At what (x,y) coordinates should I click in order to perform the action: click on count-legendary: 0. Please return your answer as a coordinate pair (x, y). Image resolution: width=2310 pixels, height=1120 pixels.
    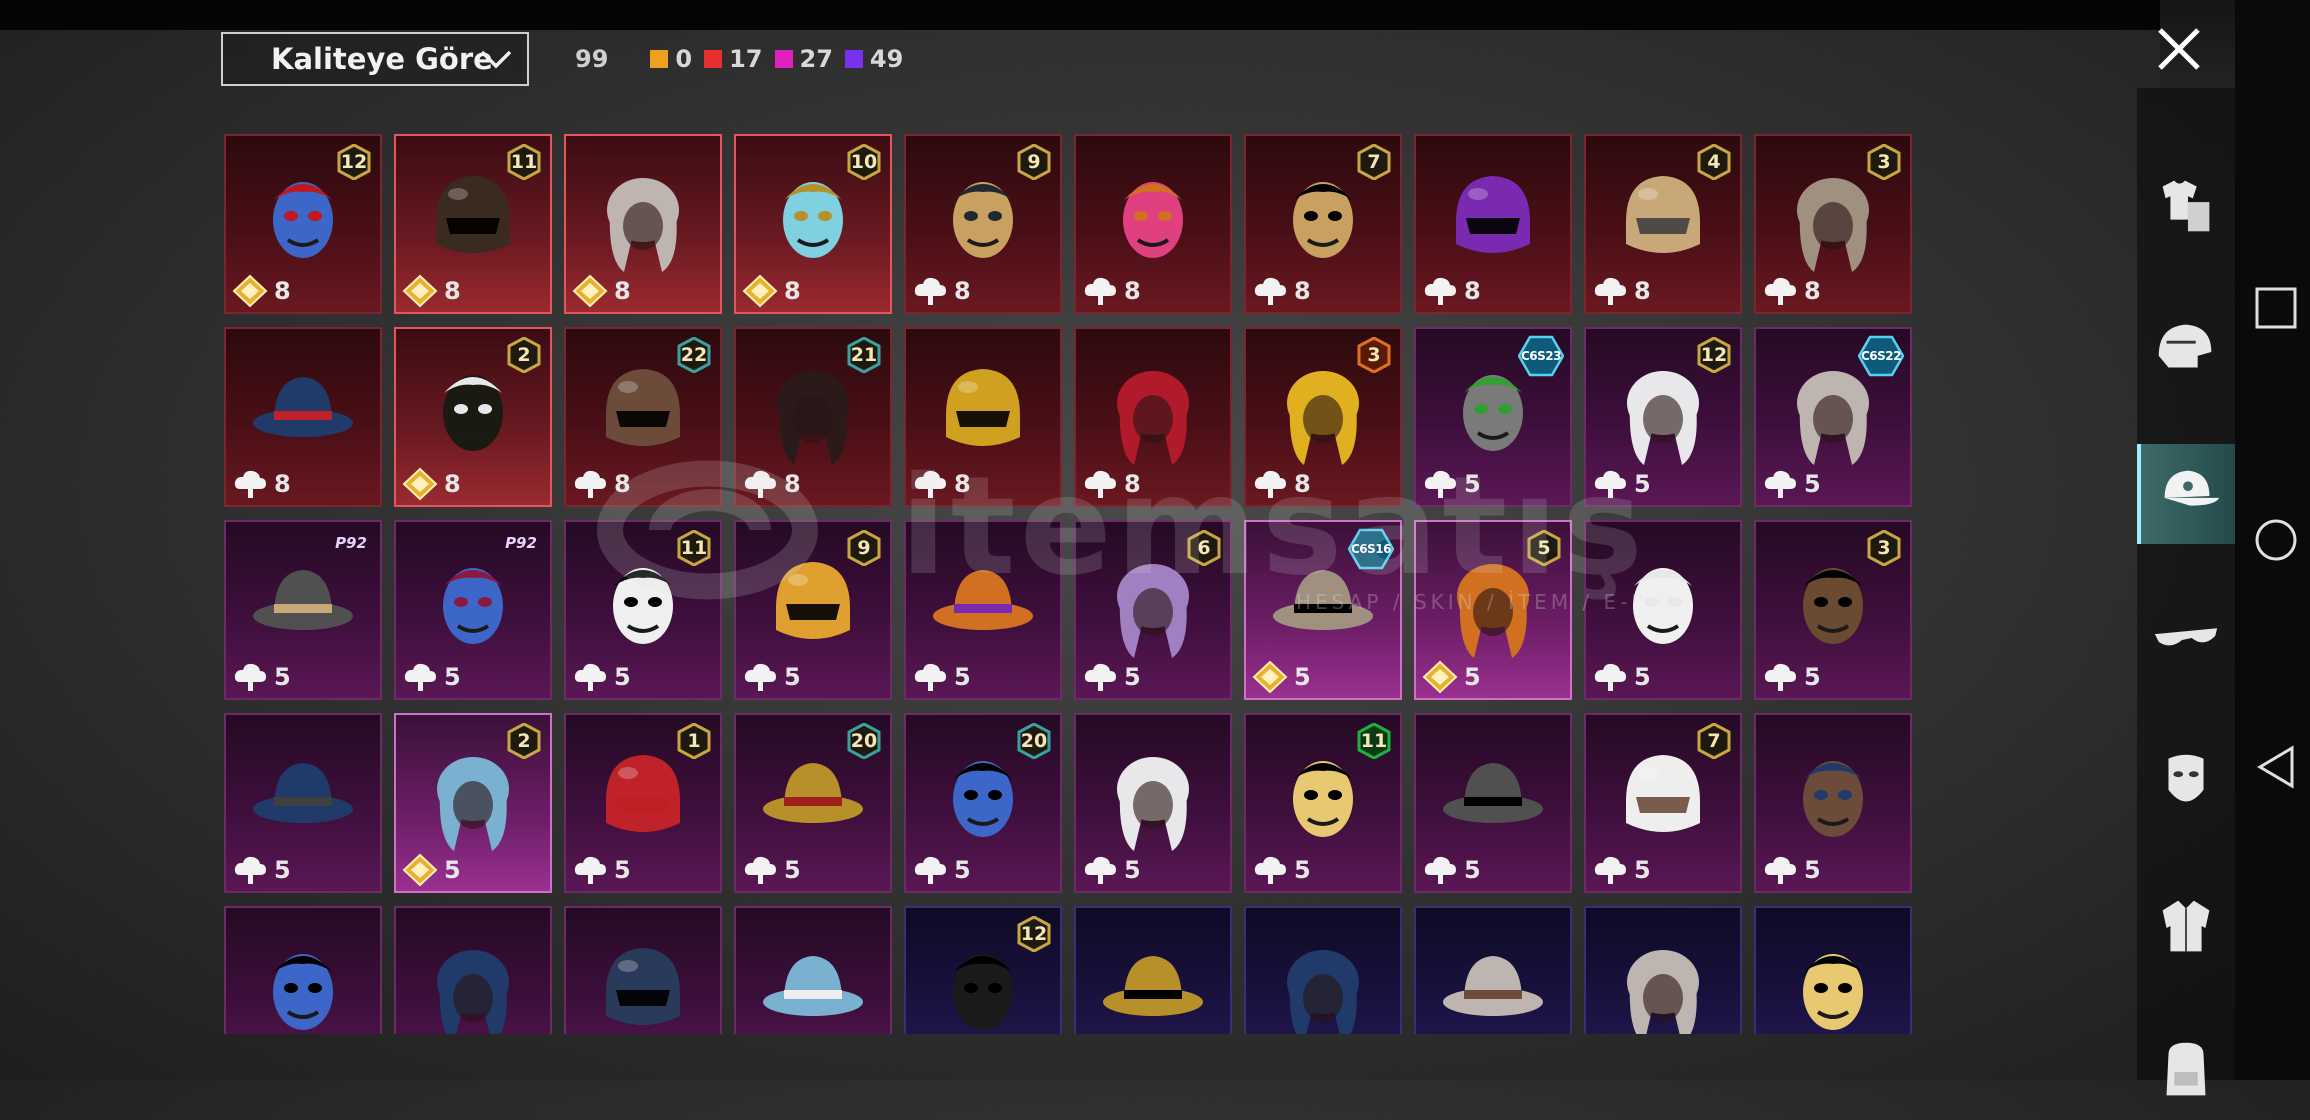
    Looking at the image, I should click on (671, 59).